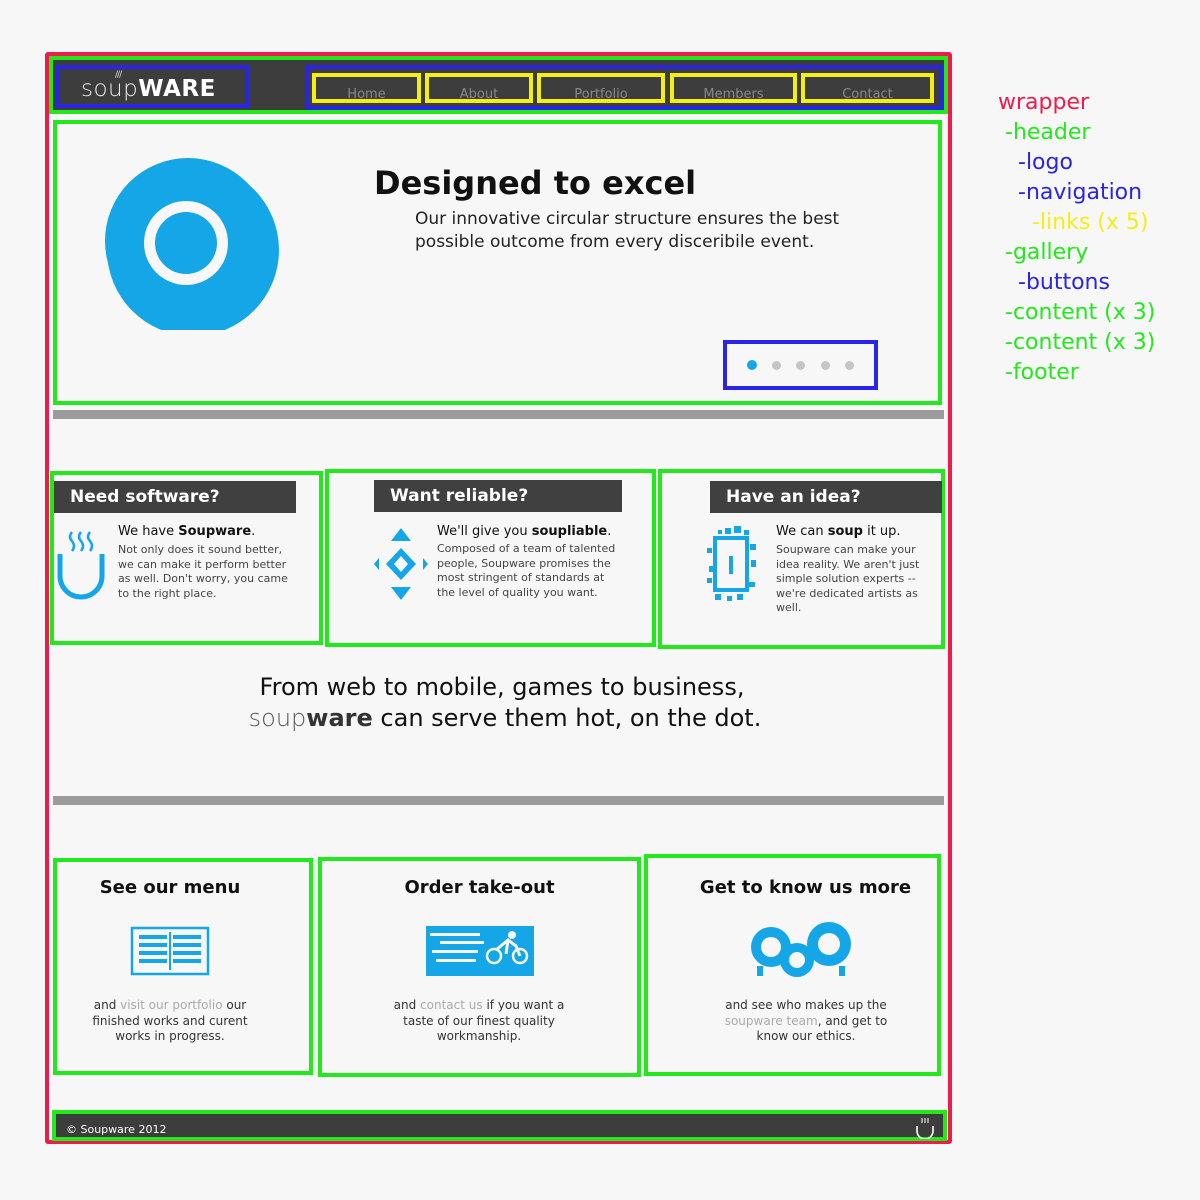 The width and height of the screenshot is (1200, 1200). Describe the element at coordinates (1045, 162) in the screenshot. I see `legend-logo: -logo` at that location.